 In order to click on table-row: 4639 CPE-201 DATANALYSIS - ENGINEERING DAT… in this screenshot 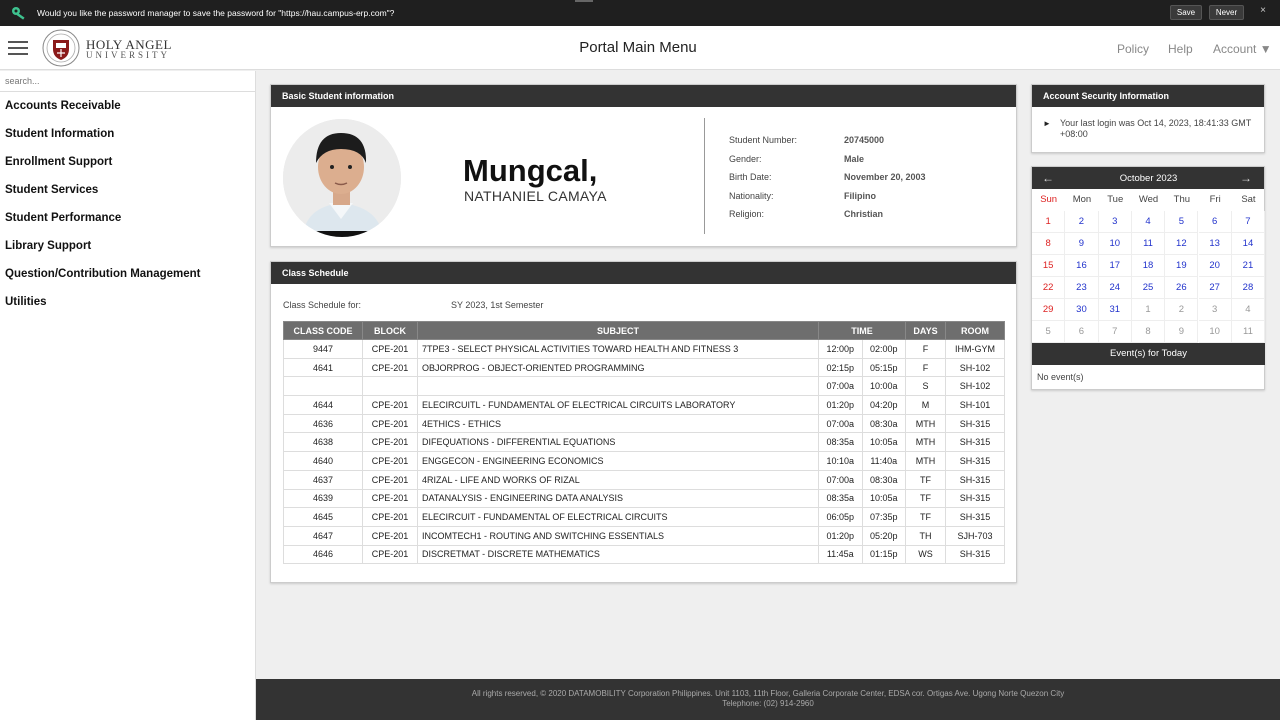, I will do `click(644, 498)`.